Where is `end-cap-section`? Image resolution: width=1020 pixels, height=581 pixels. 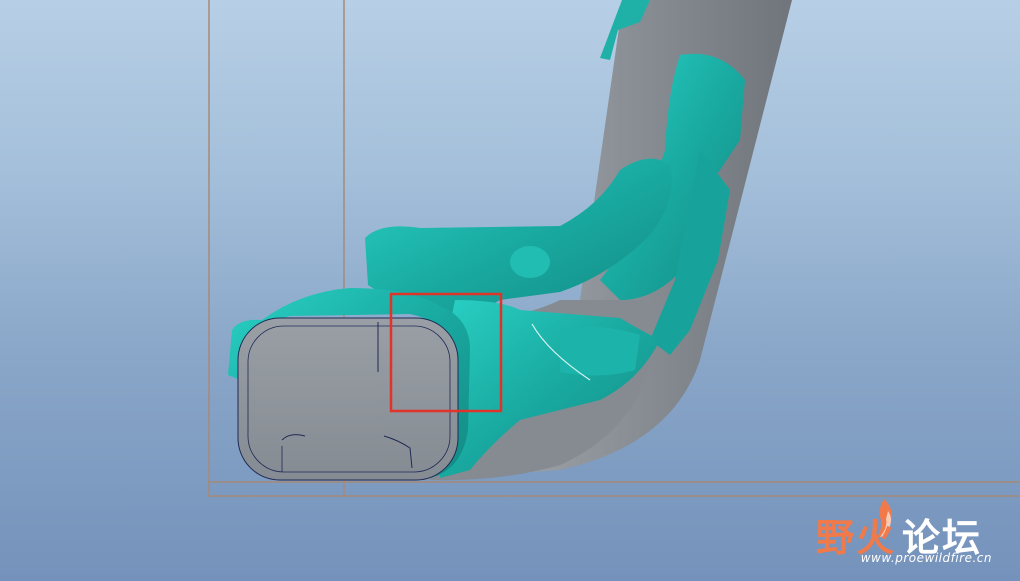
end-cap-section is located at coordinates (348, 399).